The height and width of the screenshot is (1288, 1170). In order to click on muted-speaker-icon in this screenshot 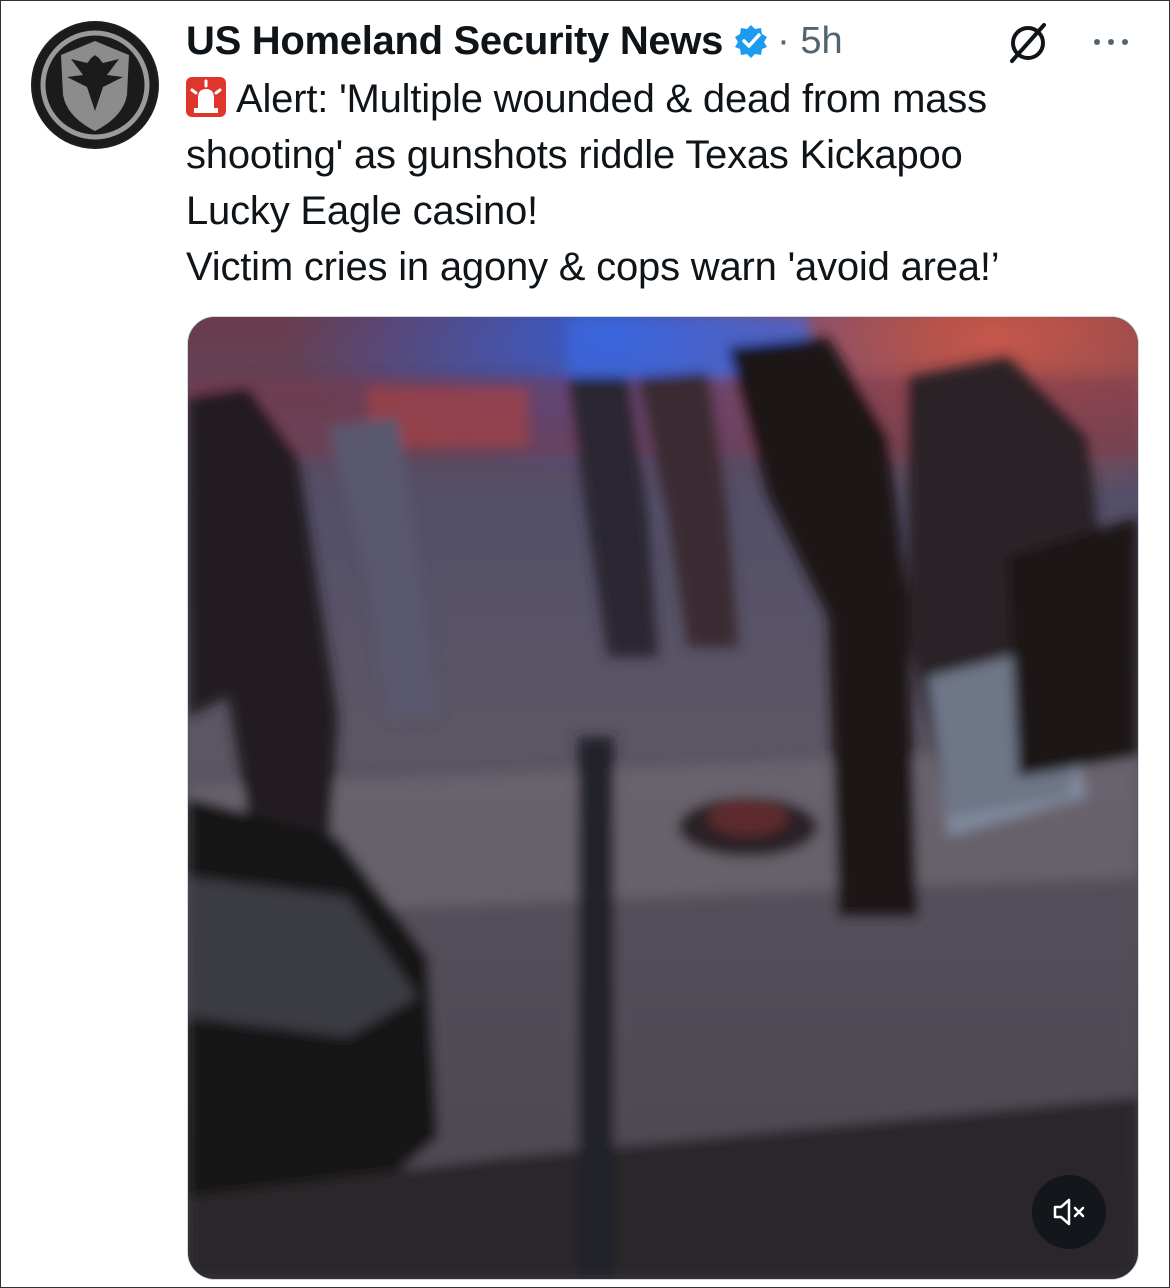, I will do `click(1069, 1212)`.